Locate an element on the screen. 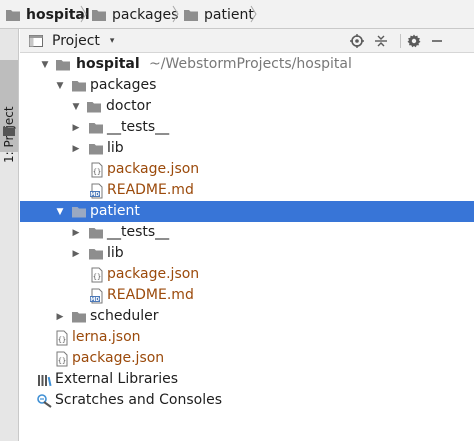  project-tool-window-tab: 1: Project is located at coordinates (9, 111).